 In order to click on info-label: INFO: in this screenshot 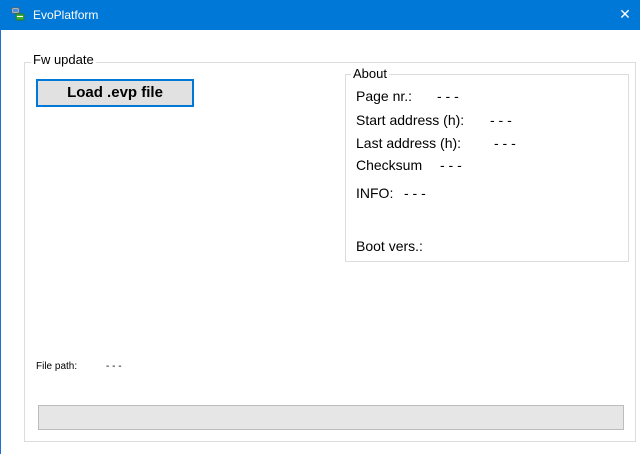, I will do `click(375, 193)`.